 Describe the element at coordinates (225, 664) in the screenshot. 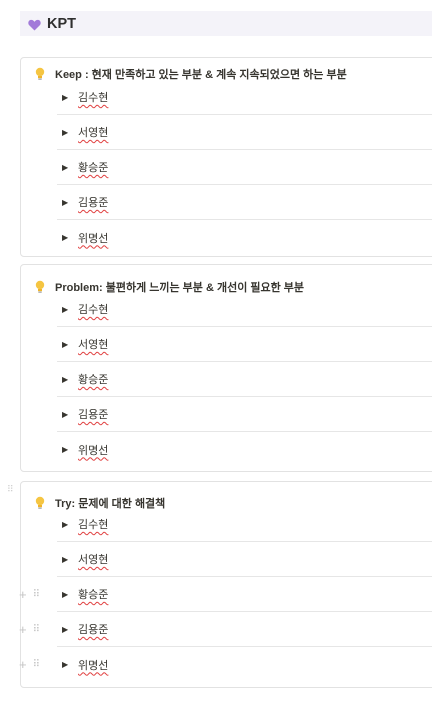

I see `toggle-item: + ⠿ ▶ 위명선` at that location.